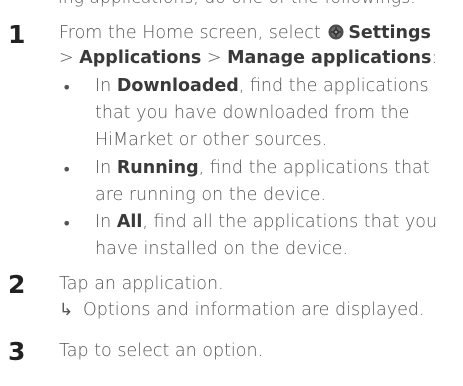  I want to click on result-arrow-icon: ↳, so click(66, 310).